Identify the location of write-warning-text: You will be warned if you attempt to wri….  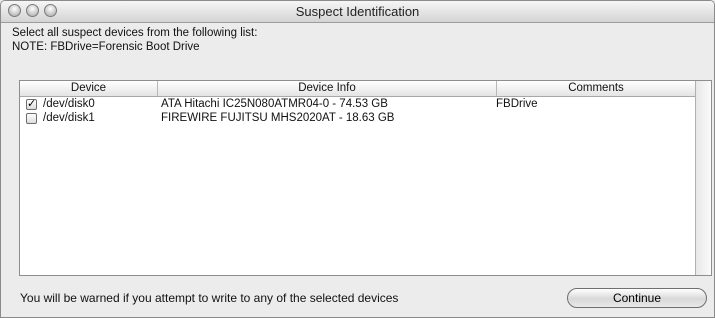
(209, 298).